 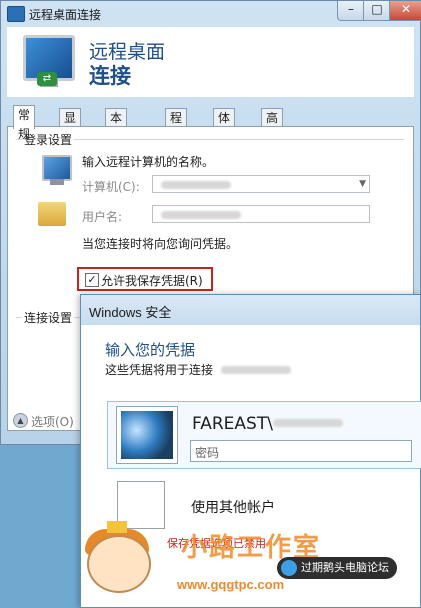 What do you see at coordinates (47, 79) in the screenshot?
I see `connect-arrows-icon: ⇄` at bounding box center [47, 79].